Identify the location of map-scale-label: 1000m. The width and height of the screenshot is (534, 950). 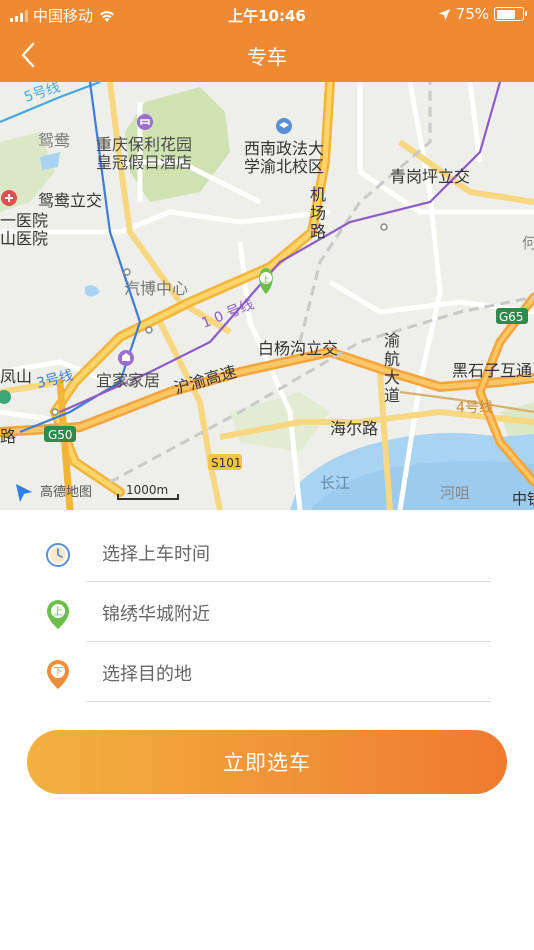
(147, 490).